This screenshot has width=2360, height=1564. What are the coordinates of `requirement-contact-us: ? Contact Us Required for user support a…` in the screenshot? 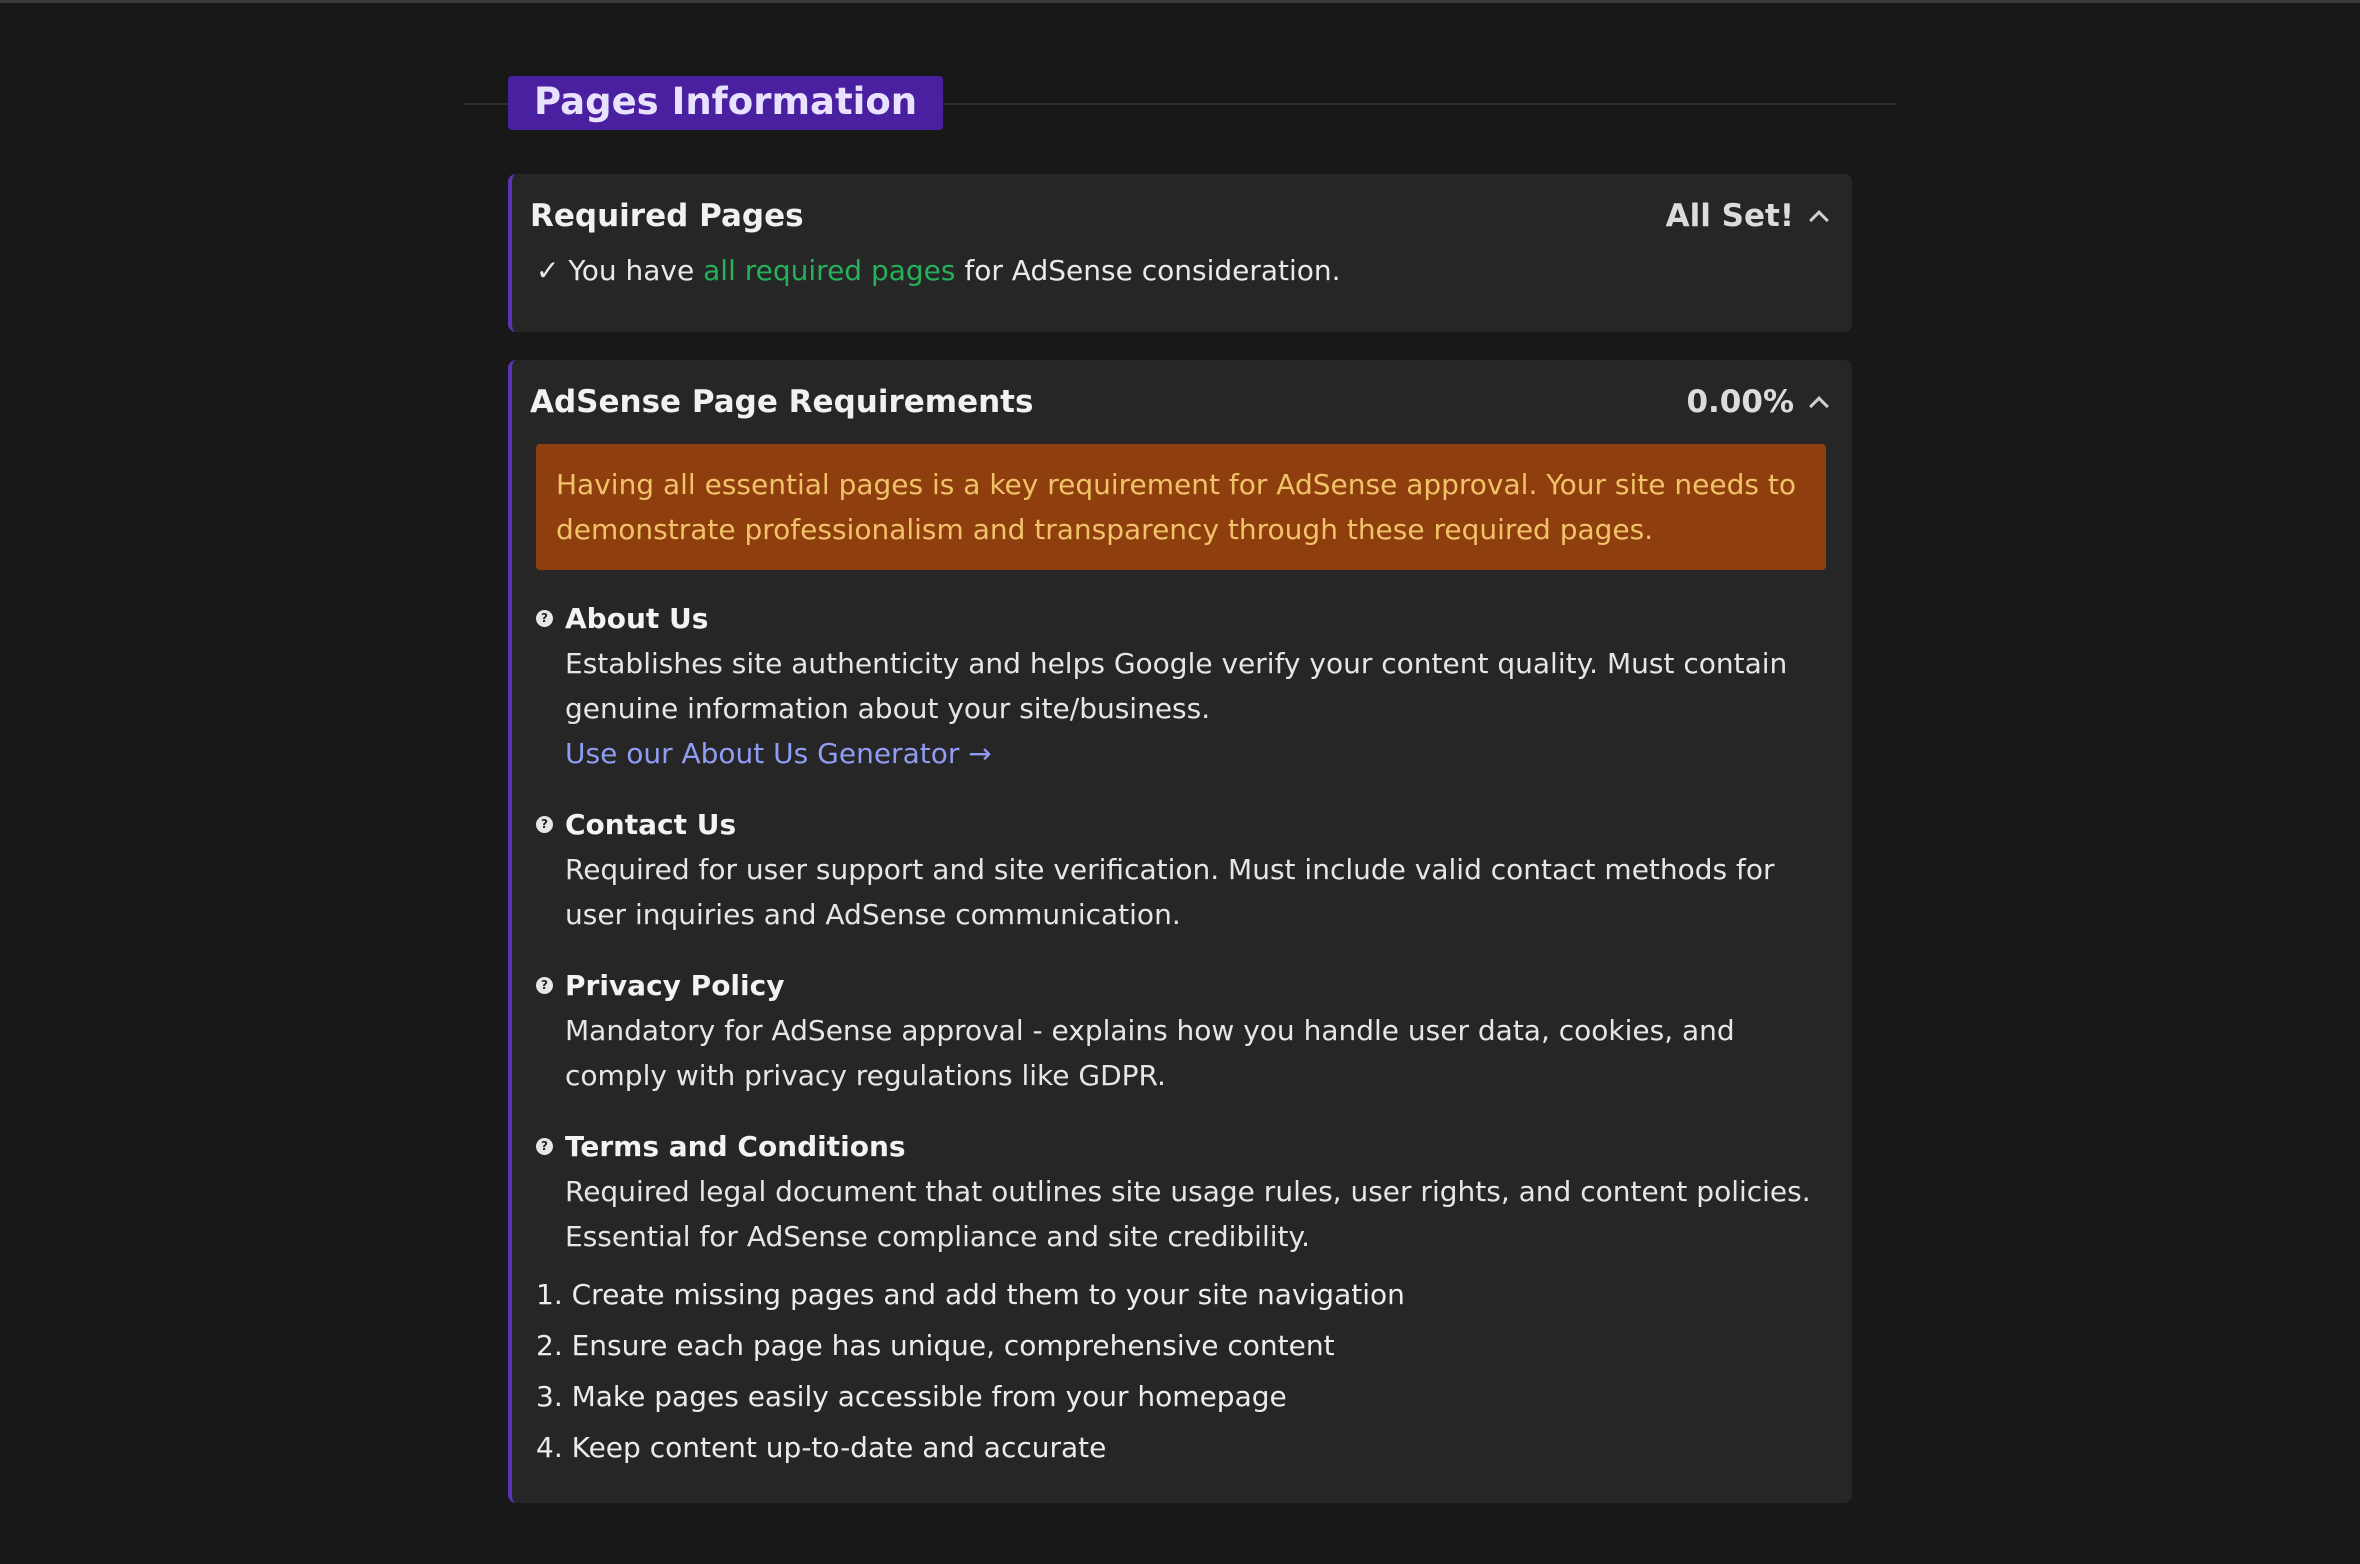 It's located at (1191, 872).